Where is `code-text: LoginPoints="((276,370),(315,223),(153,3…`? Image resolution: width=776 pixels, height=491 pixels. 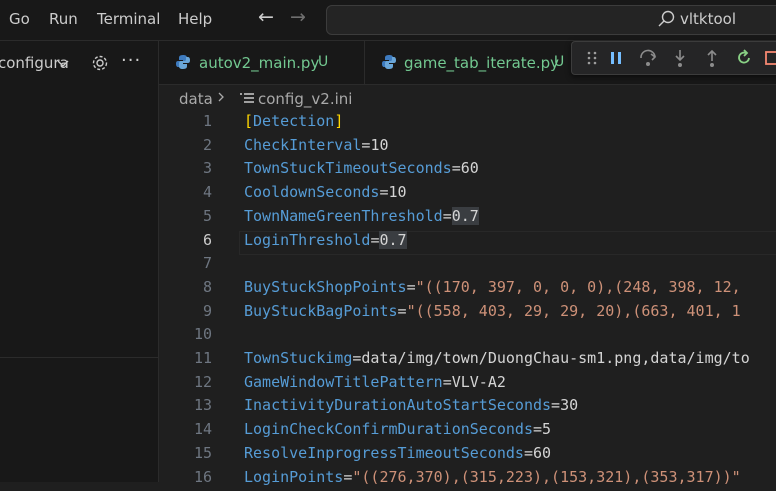
code-text: LoginPoints="((276,370),(315,223),(153,3… is located at coordinates (492, 477).